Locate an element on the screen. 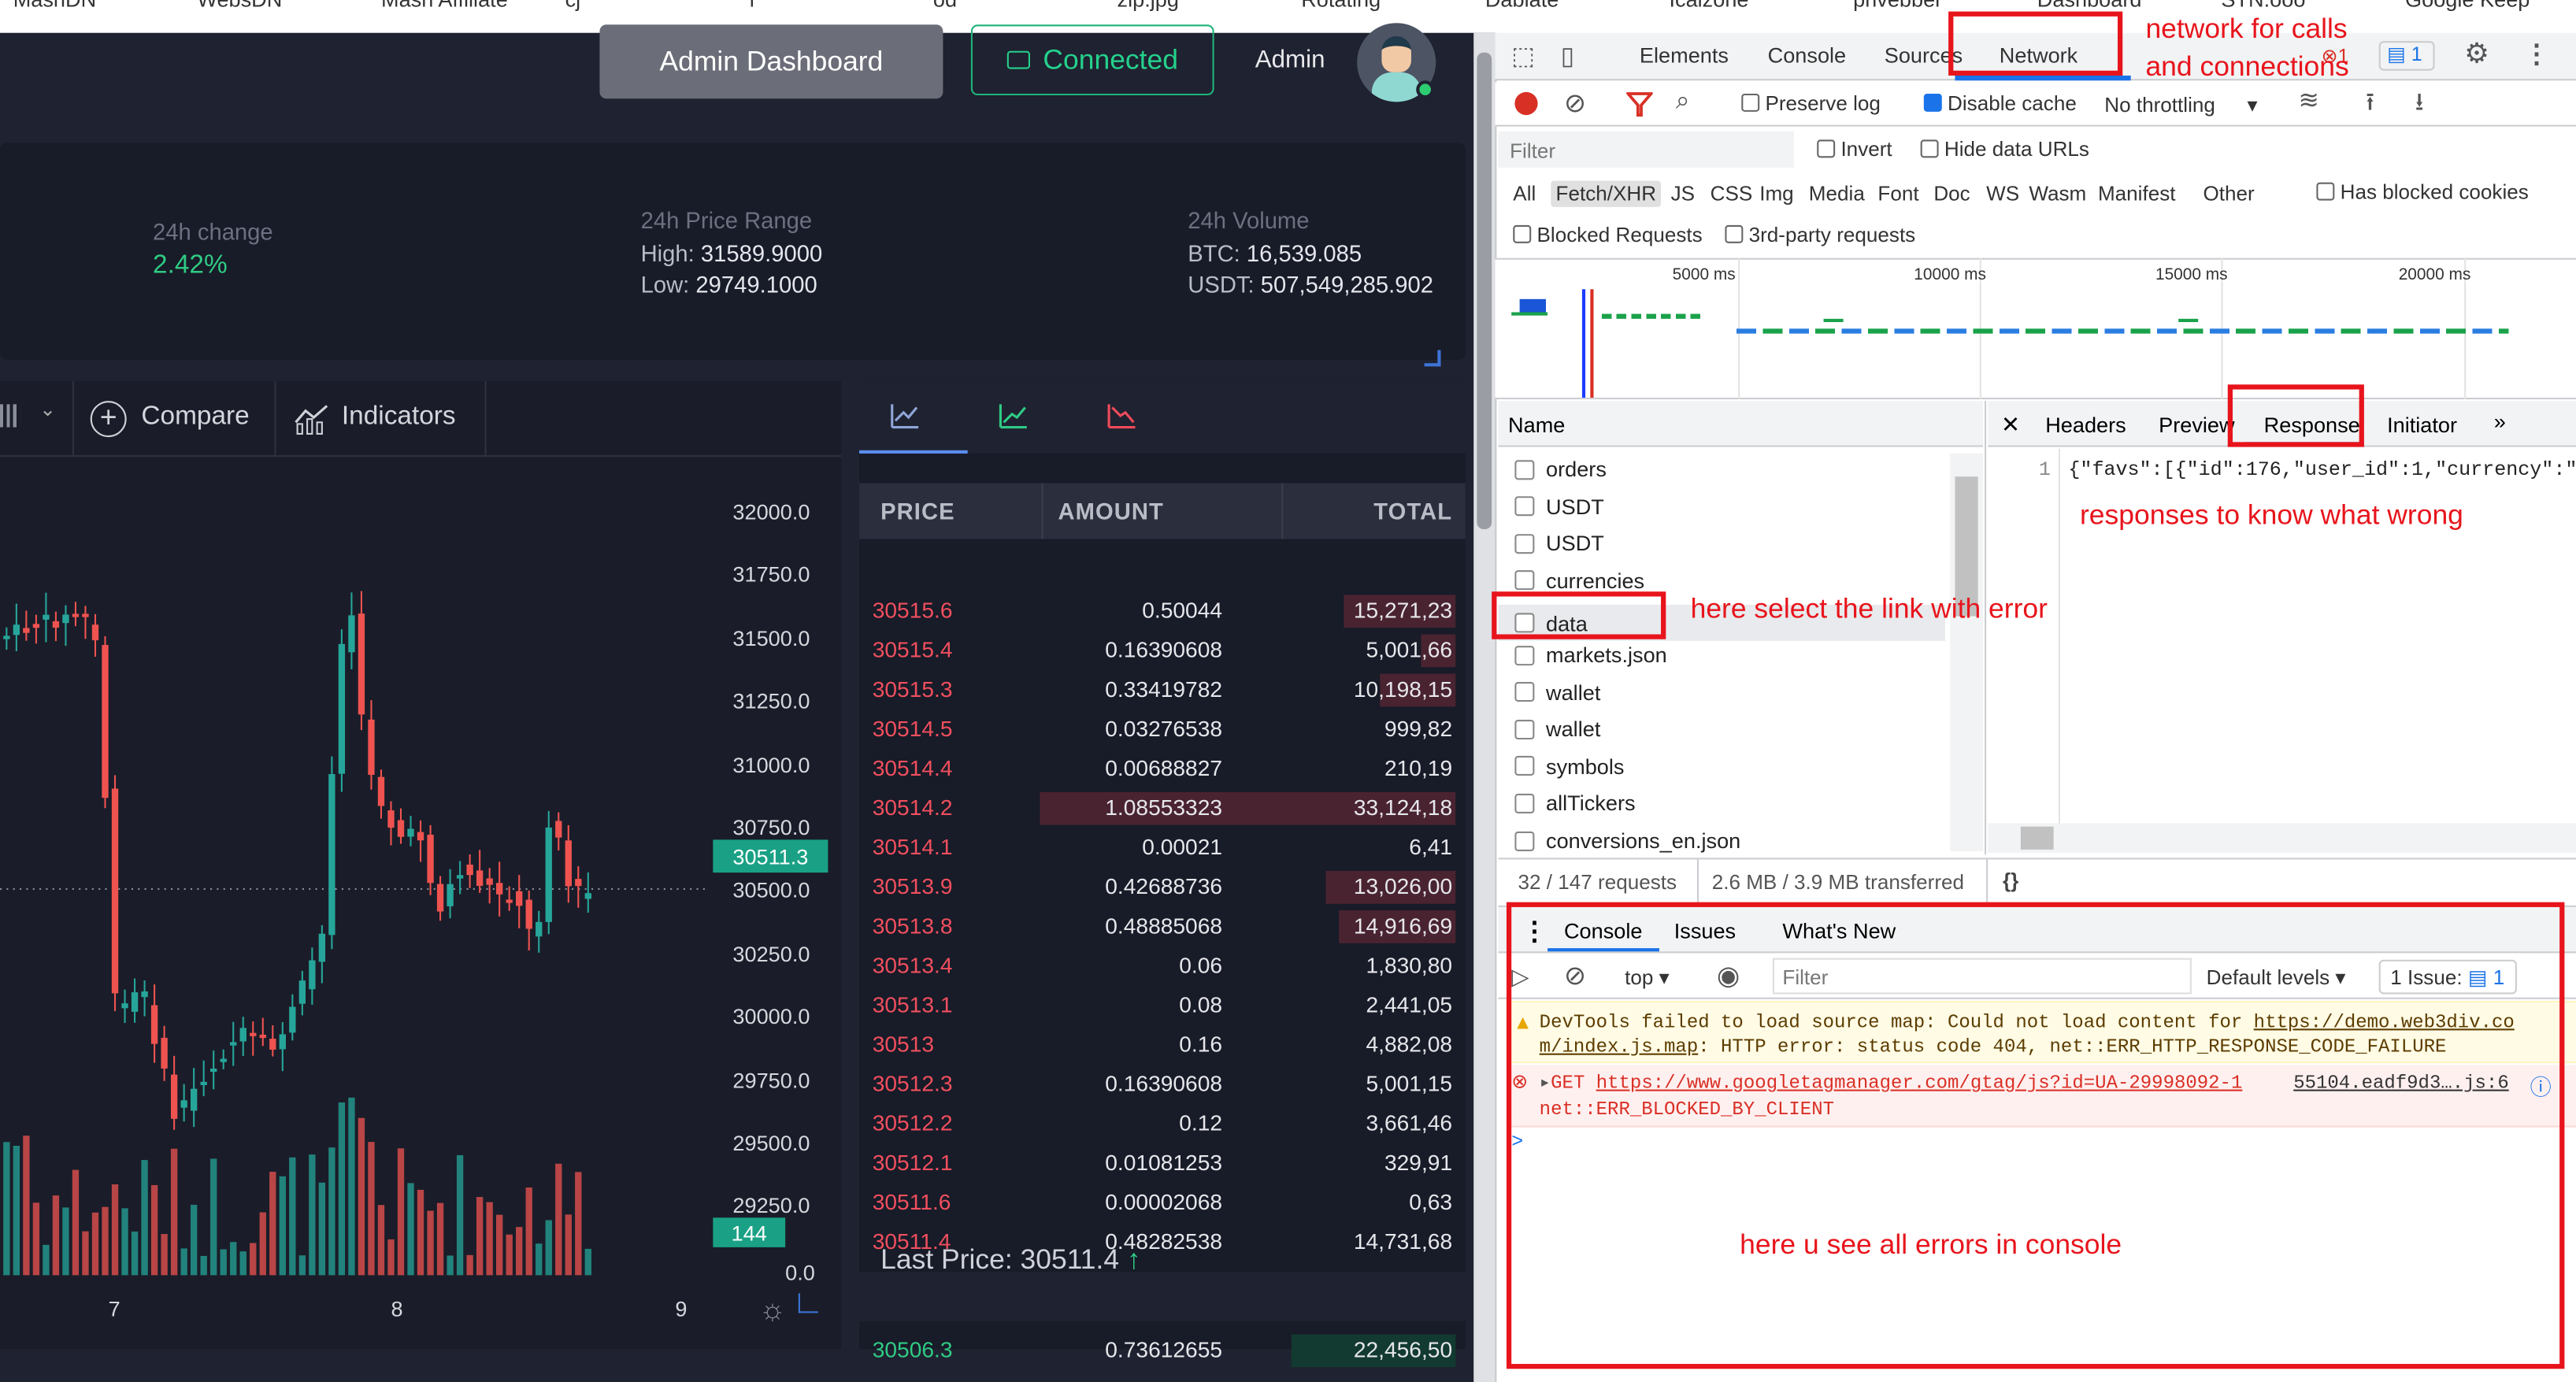 The image size is (2576, 1382). request-row-markets-json: markets.json is located at coordinates (1590, 655).